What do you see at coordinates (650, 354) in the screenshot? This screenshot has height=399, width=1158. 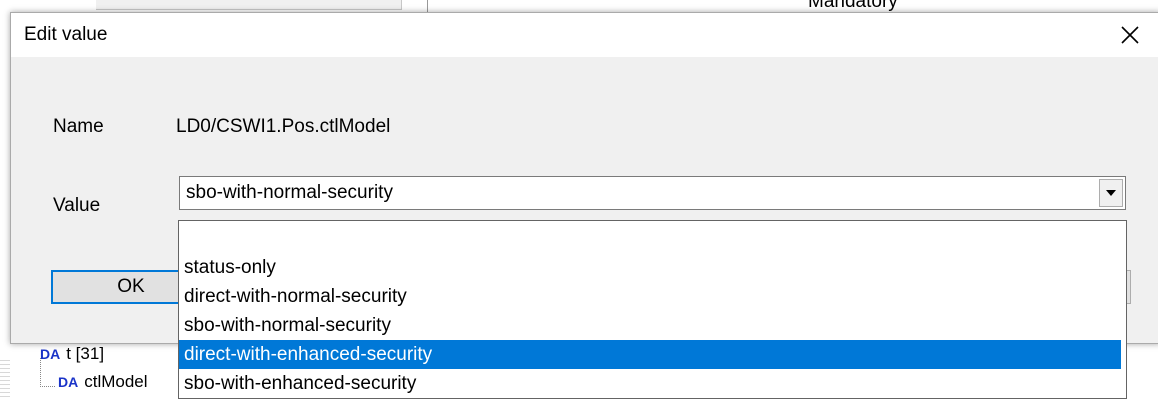 I see `dropdown-option-highlighted: direct-with-enhanced-security` at bounding box center [650, 354].